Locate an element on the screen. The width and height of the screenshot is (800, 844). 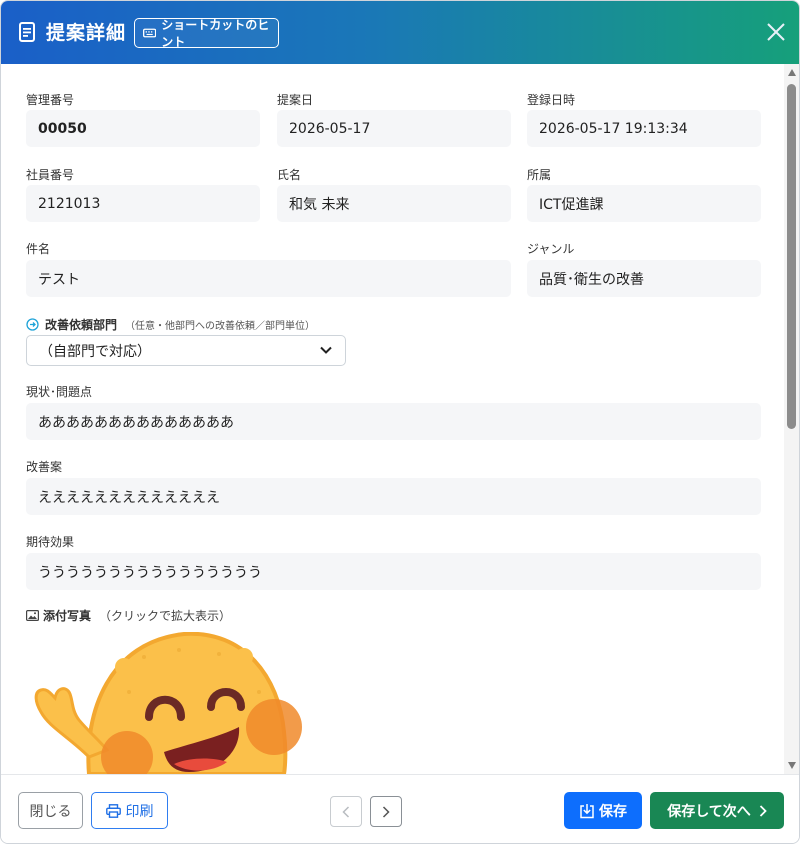
save-next-label: 保存して次へ is located at coordinates (709, 811).